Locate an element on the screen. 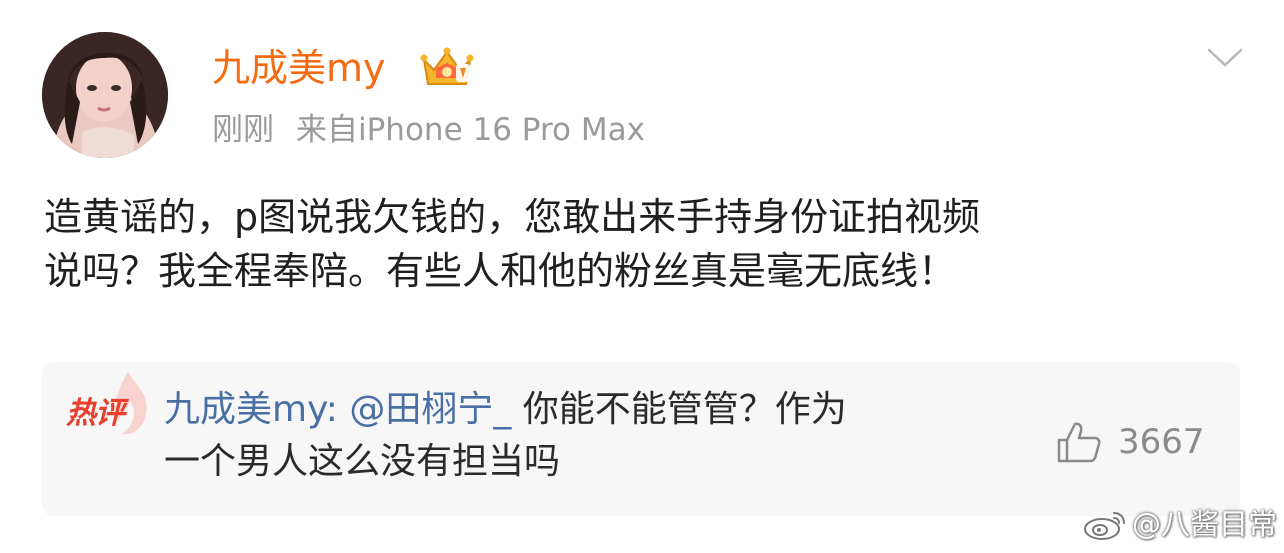 This screenshot has width=1284, height=553. weibo-logo-icon is located at coordinates (1104, 526).